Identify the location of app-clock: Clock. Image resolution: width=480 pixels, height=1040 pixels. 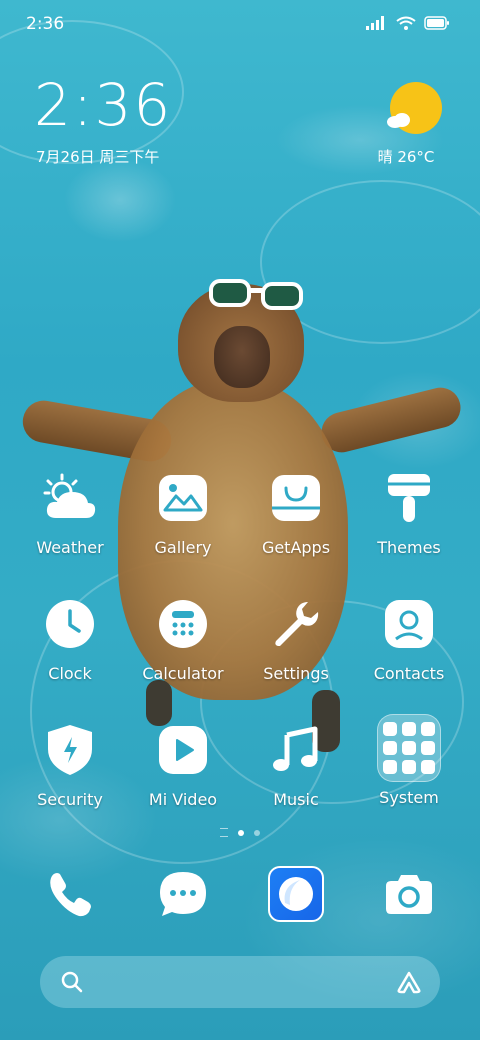
(70, 637).